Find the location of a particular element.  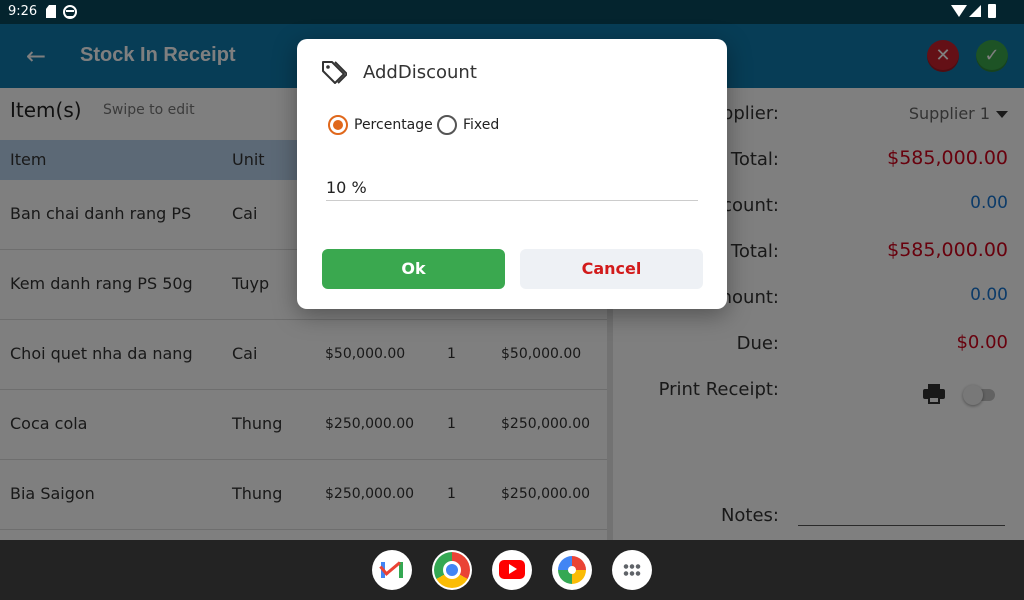

sd-card-icon is located at coordinates (51, 11).